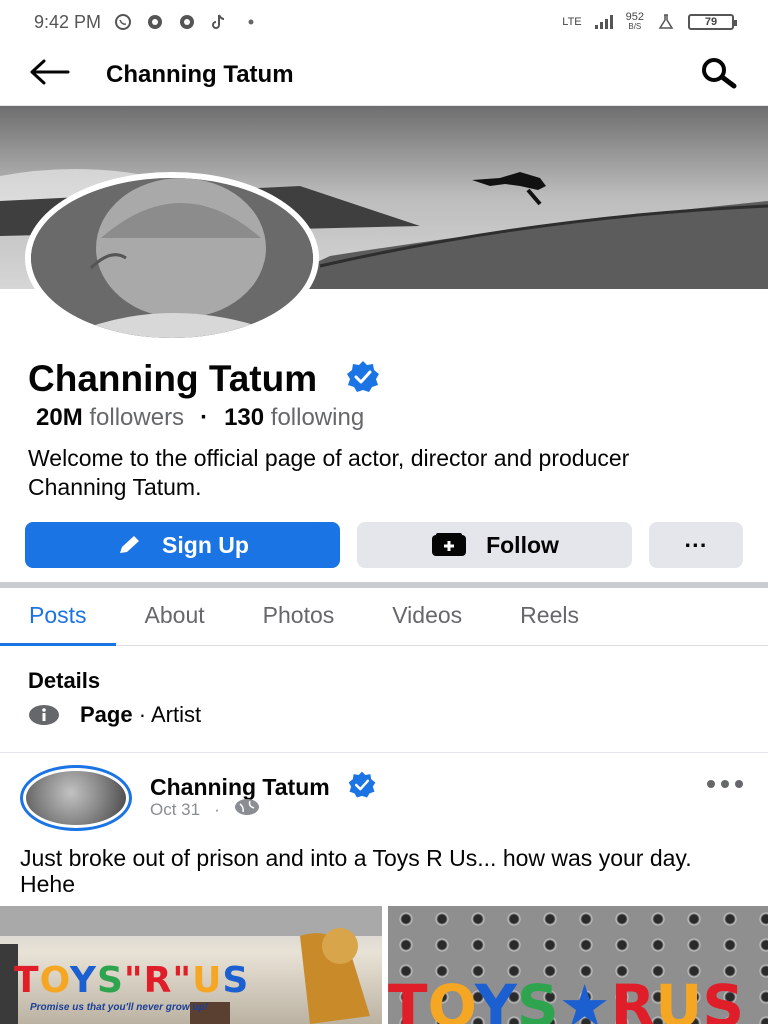 The image size is (768, 1024). I want to click on battery-icon: 79, so click(712, 22).